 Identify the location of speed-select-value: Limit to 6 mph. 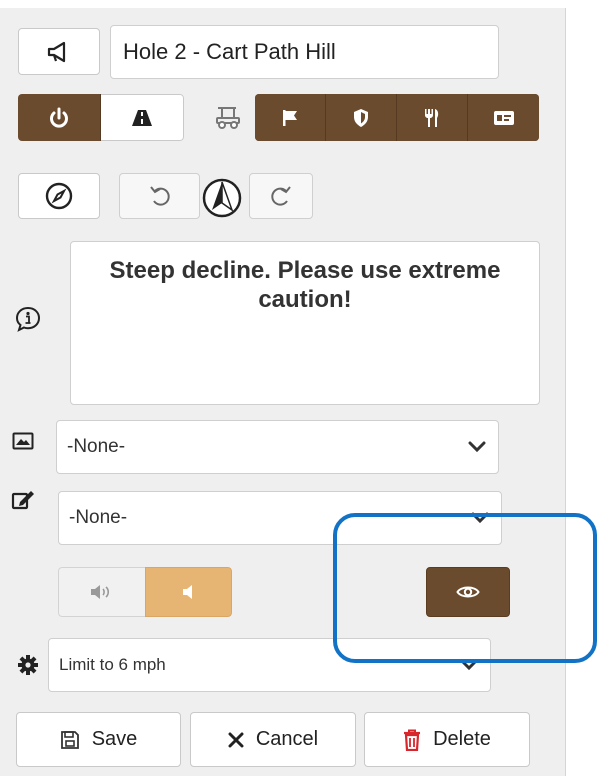
(112, 664).